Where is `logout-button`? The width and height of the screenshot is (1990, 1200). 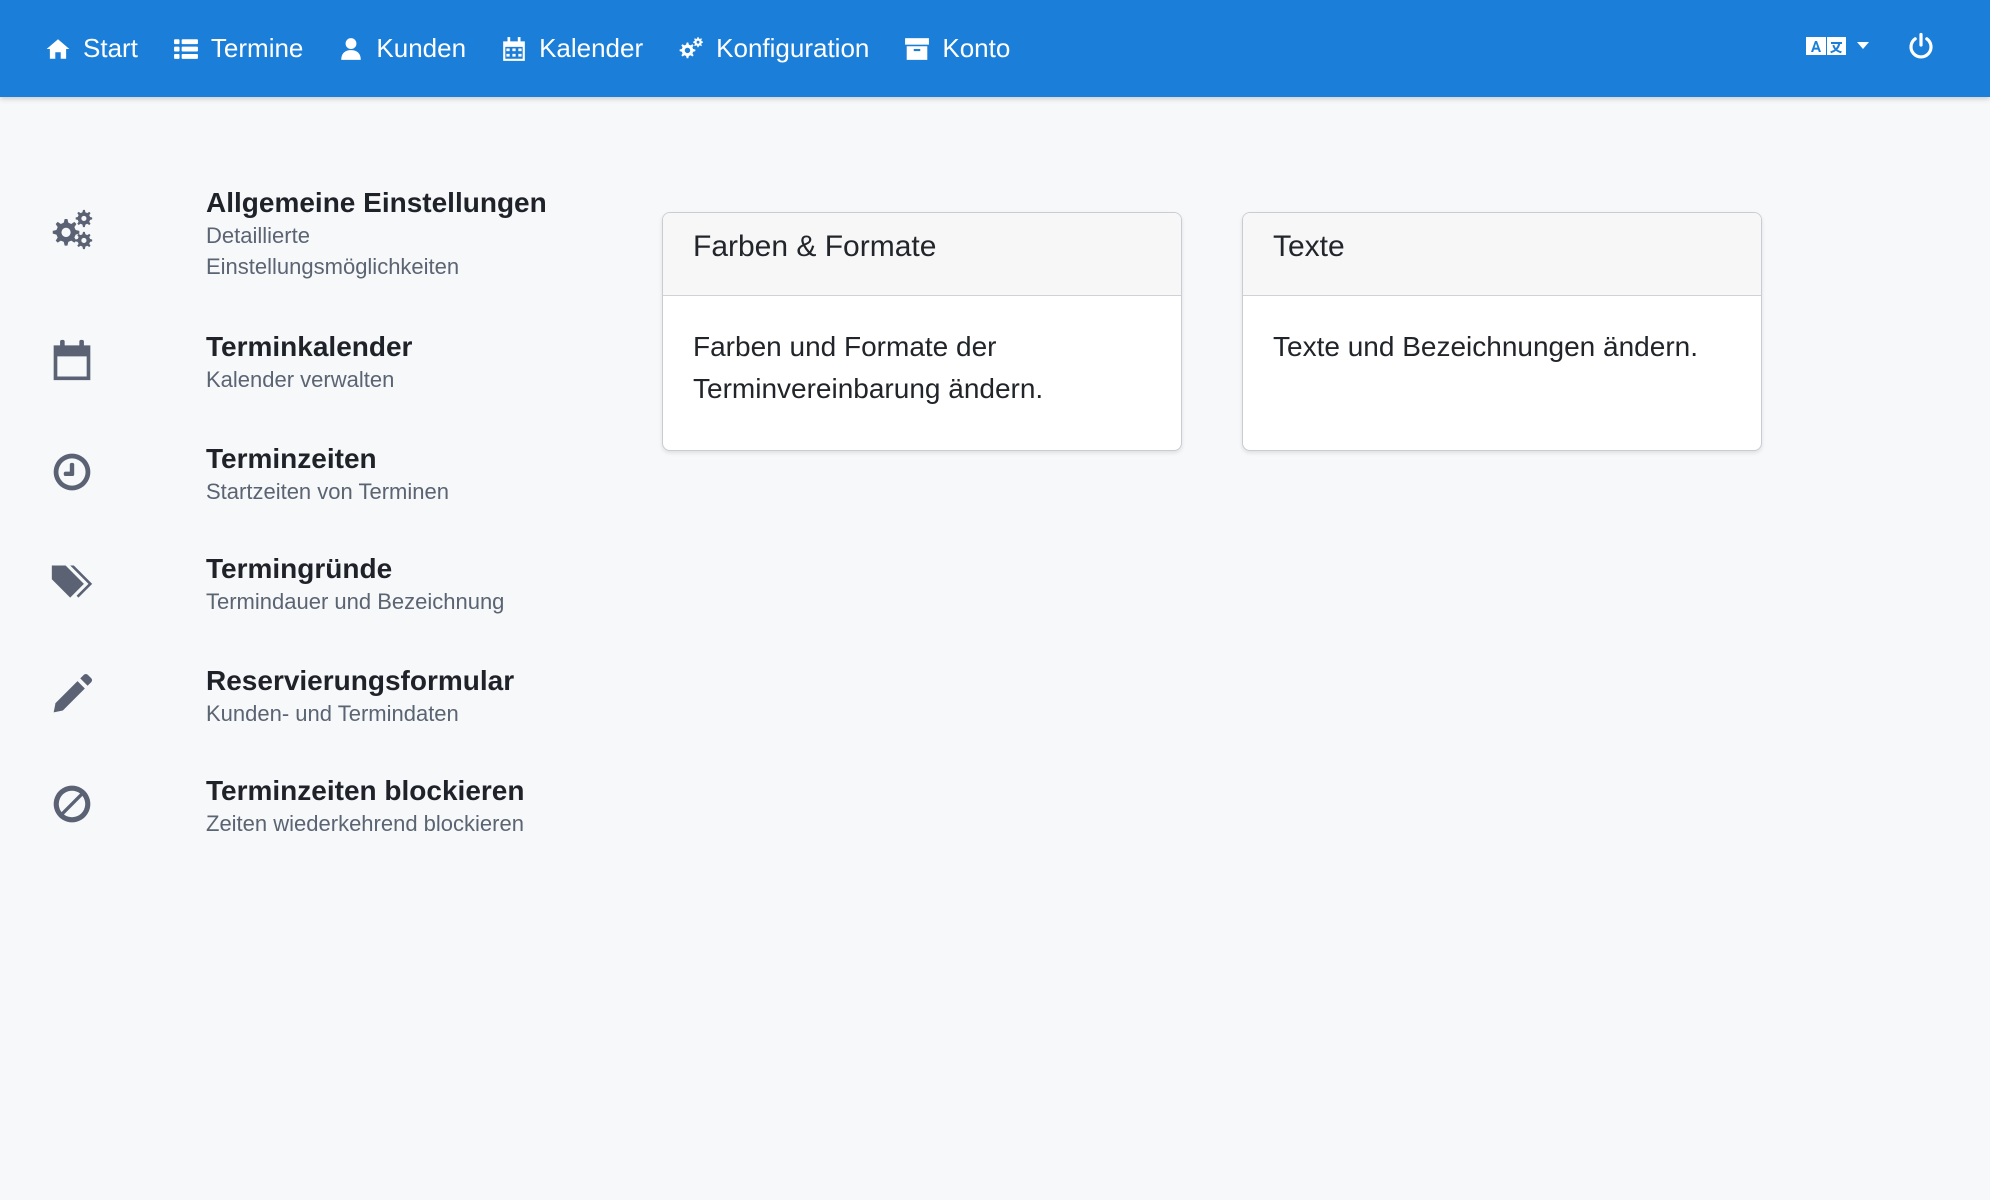 logout-button is located at coordinates (1921, 48).